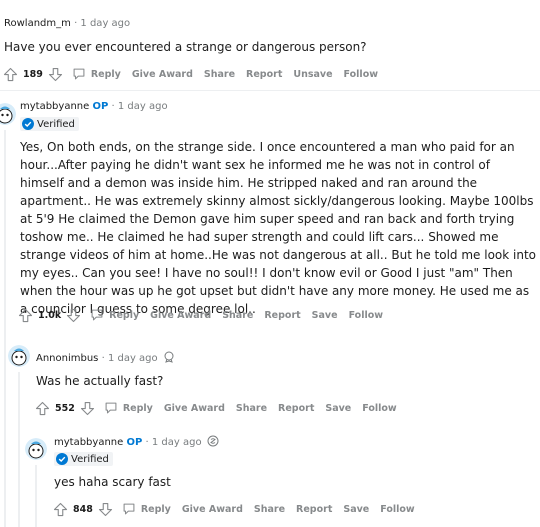 The height and width of the screenshot is (527, 540). Describe the element at coordinates (67, 358) in the screenshot. I see `comment-username: Annonimbus` at that location.